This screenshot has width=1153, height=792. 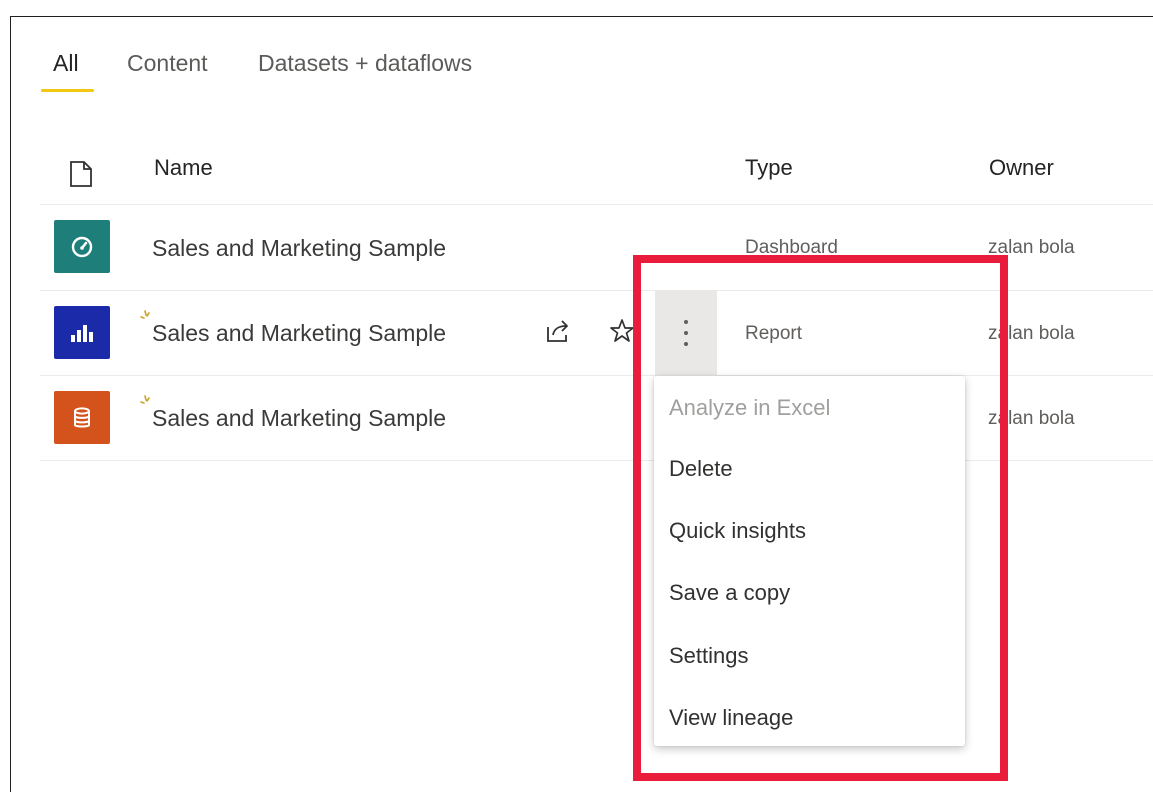 I want to click on menu-item-settings: Settings, so click(x=709, y=656).